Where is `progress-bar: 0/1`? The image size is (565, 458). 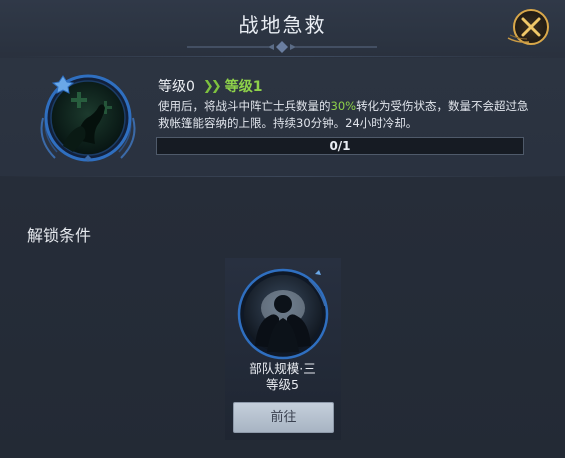
progress-bar: 0/1 is located at coordinates (340, 146).